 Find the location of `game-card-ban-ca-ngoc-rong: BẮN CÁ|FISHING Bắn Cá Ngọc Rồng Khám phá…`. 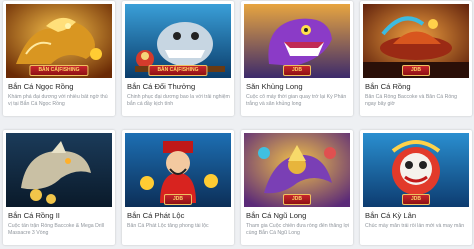

game-card-ban-ca-ngoc-rong: BẮN CÁ|FISHING Bắn Cá Ngọc Rồng Khám phá… is located at coordinates (59, 58).